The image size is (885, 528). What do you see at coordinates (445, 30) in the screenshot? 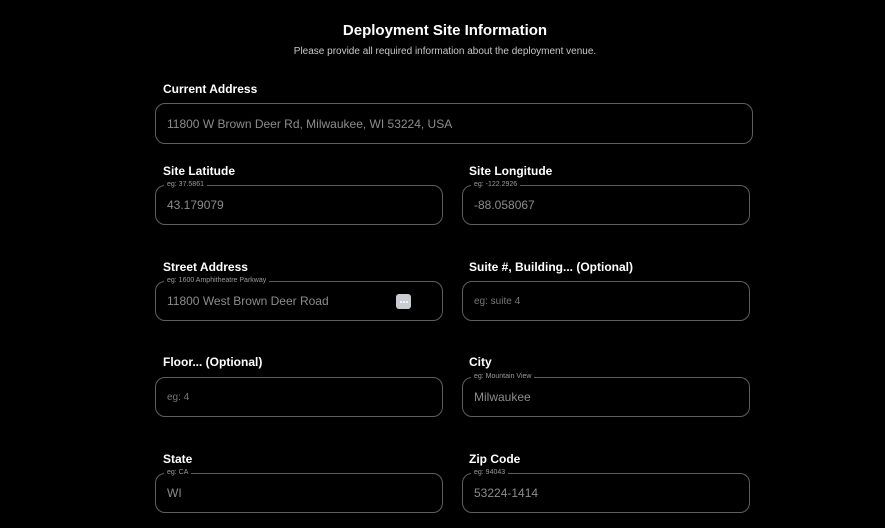
I see `page-title: Deployment Site Information` at bounding box center [445, 30].